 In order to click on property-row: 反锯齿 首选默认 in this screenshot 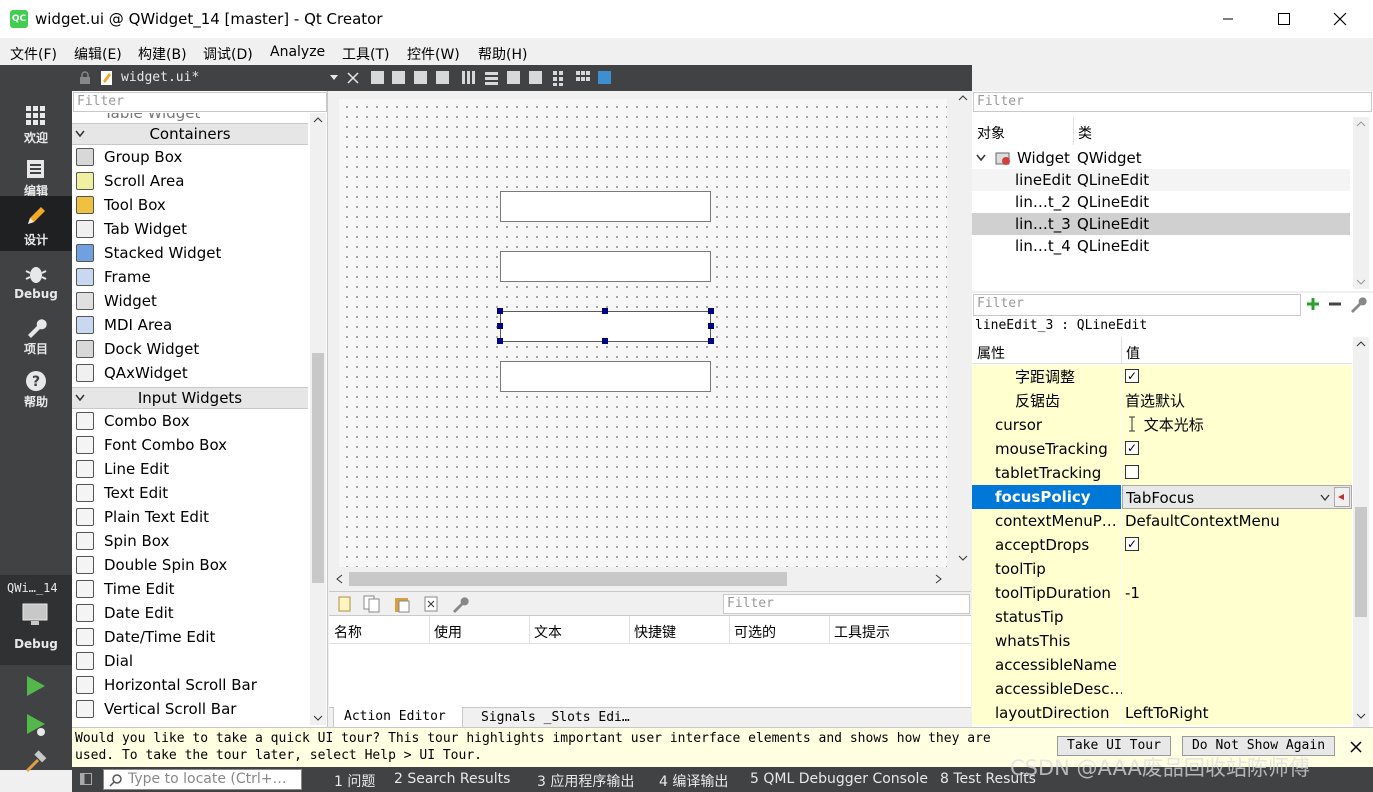, I will do `click(1162, 401)`.